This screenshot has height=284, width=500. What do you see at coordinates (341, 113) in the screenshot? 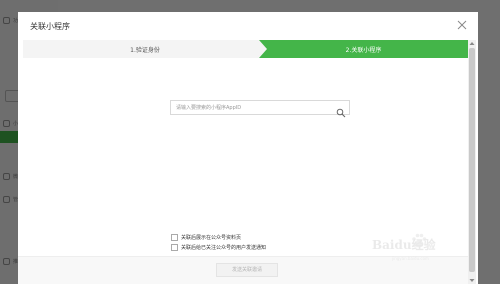
I see `search-icon` at bounding box center [341, 113].